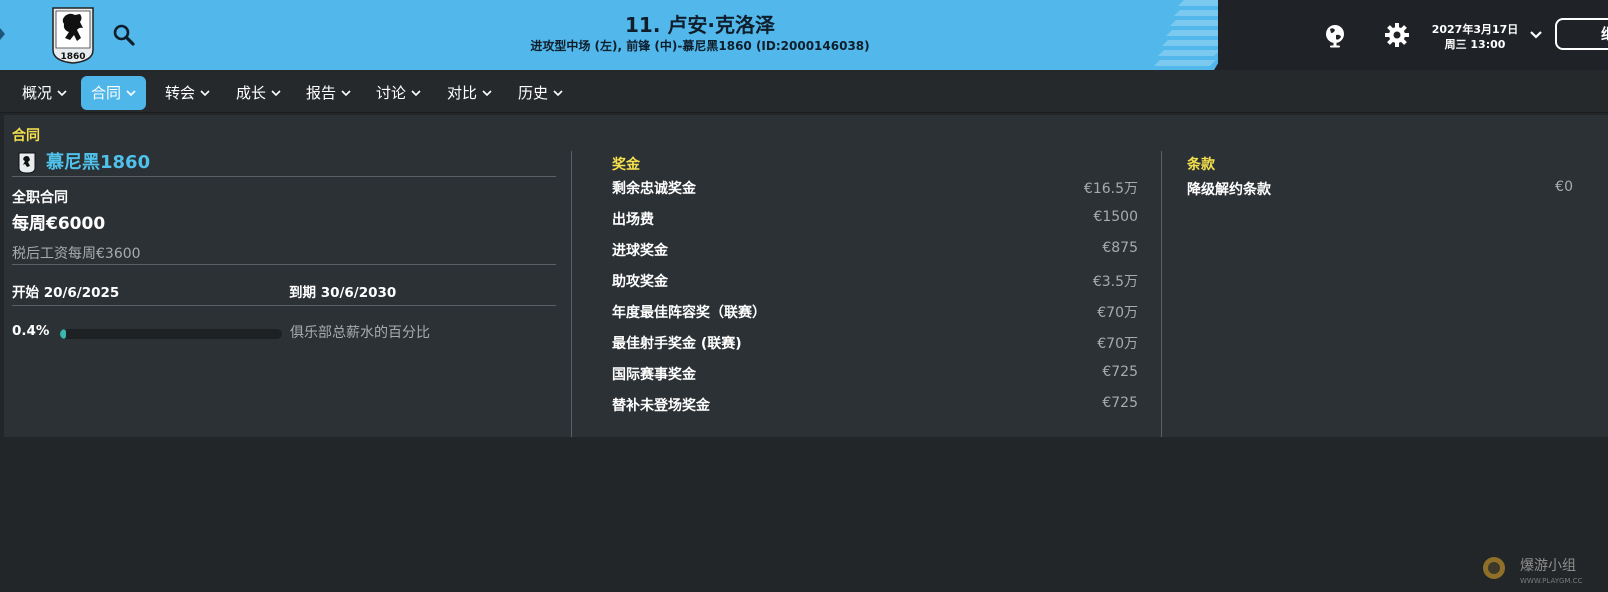 The height and width of the screenshot is (592, 1608). Describe the element at coordinates (654, 189) in the screenshot. I see `bonus-label: 剩余忠诚奖金` at that location.